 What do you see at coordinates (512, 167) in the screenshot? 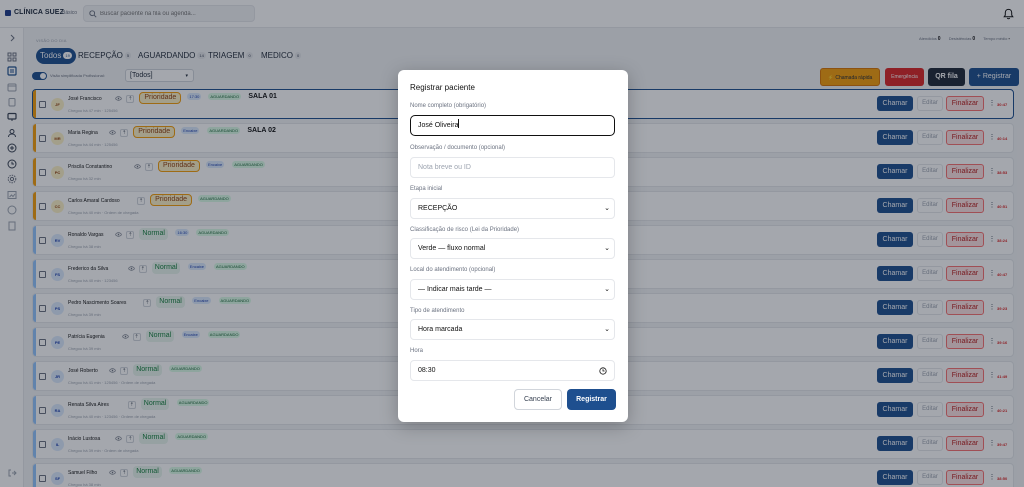
I see `observation-field: Nota breve ou ID` at bounding box center [512, 167].